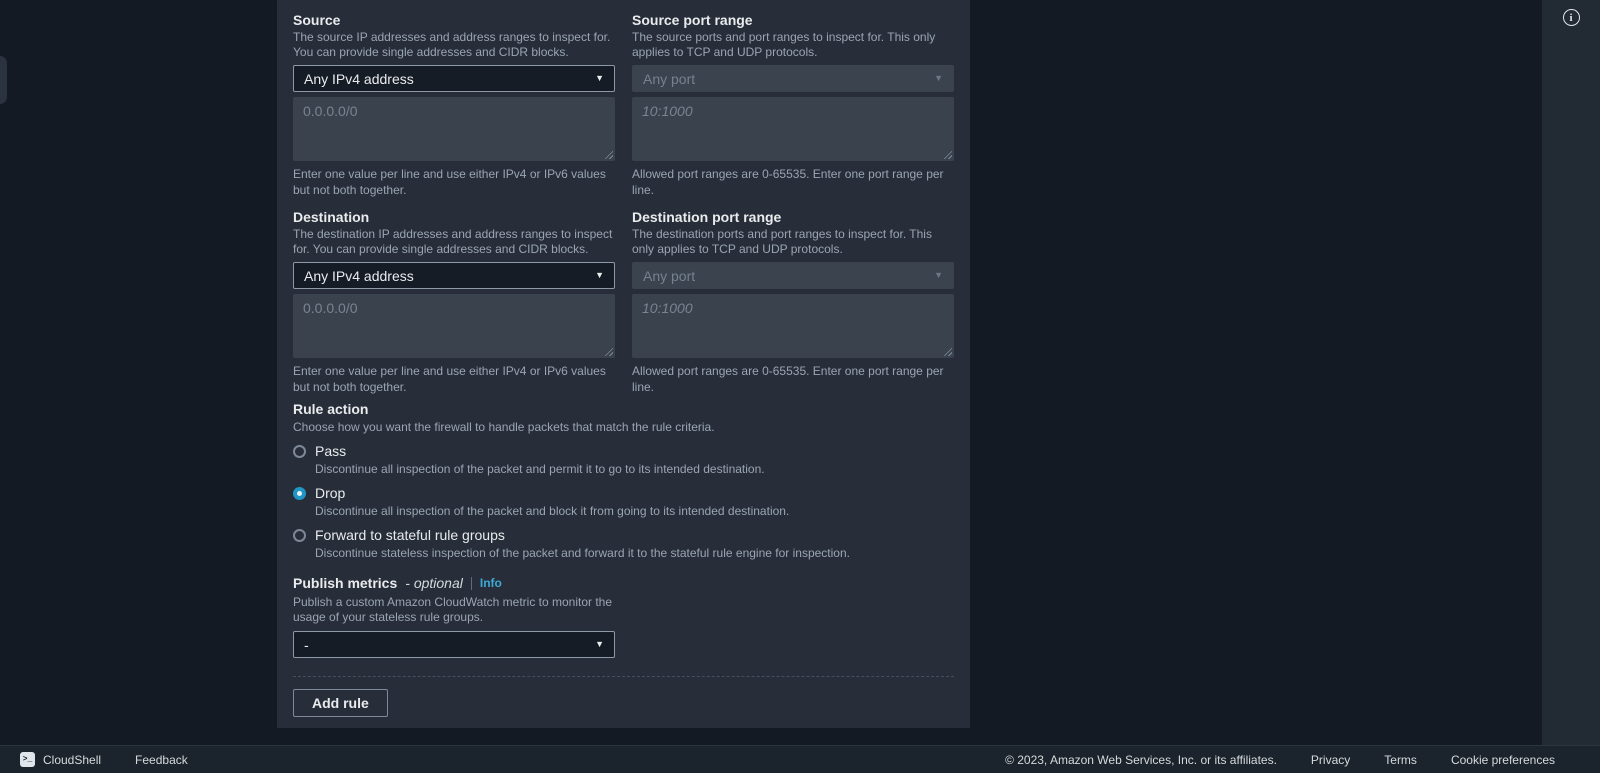 This screenshot has height=773, width=1600. I want to click on destination-dropdown: Any IPv4 address ▼, so click(454, 275).